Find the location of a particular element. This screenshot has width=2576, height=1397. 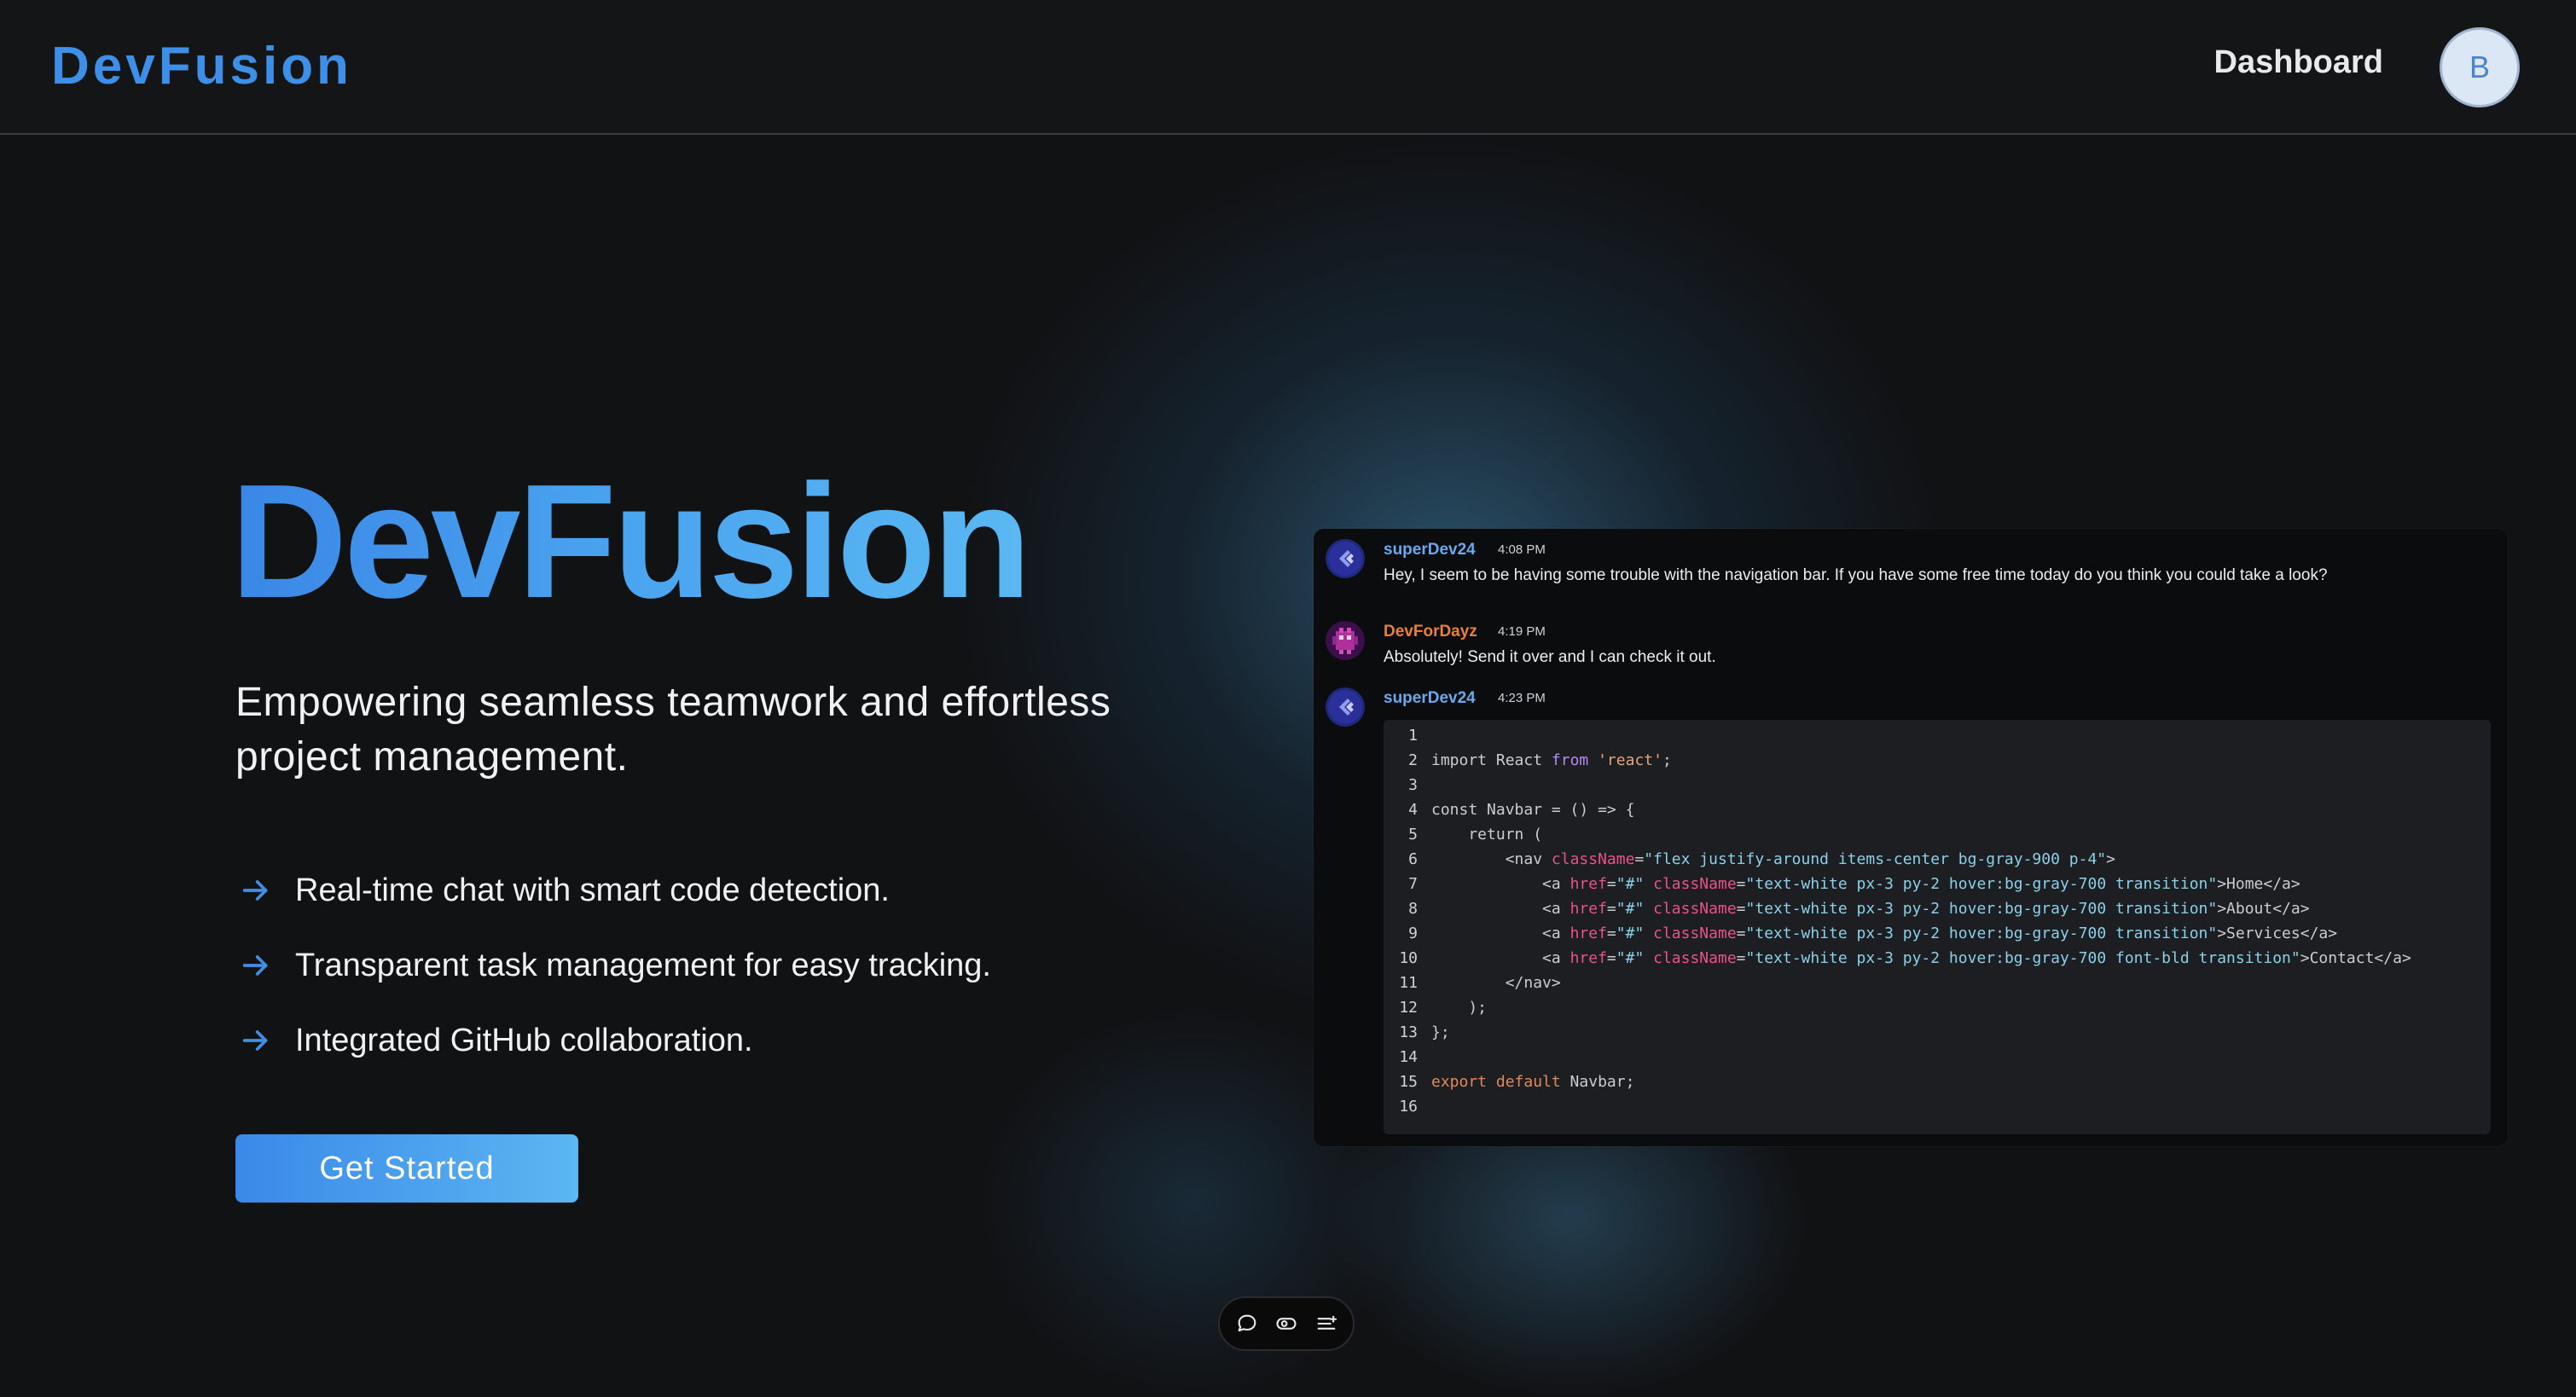

line-number: 11 is located at coordinates (1408, 983).